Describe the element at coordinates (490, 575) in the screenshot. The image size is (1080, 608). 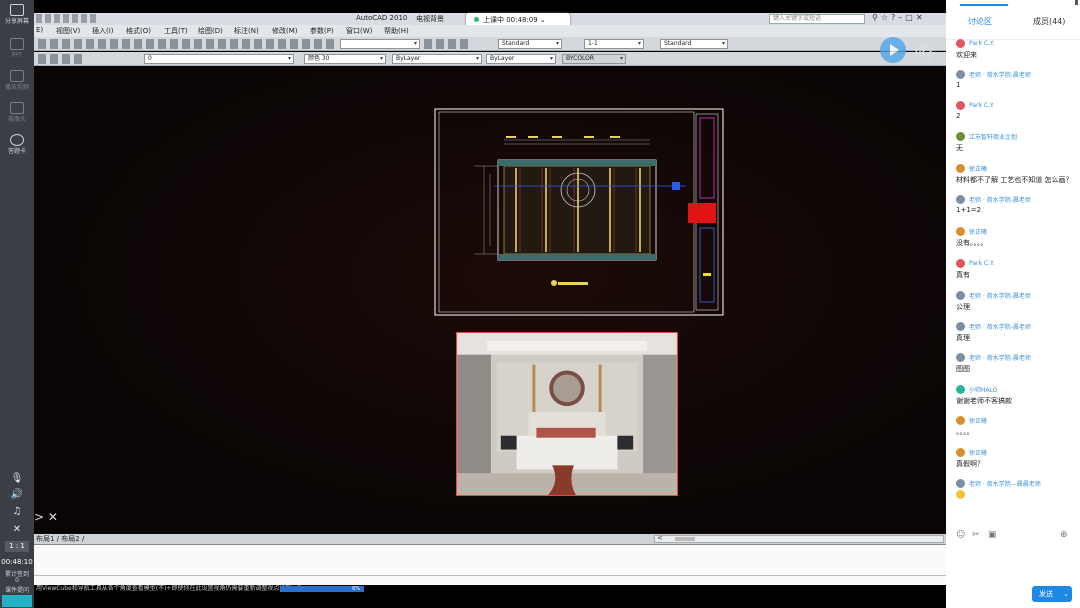
I see `command-separator` at that location.